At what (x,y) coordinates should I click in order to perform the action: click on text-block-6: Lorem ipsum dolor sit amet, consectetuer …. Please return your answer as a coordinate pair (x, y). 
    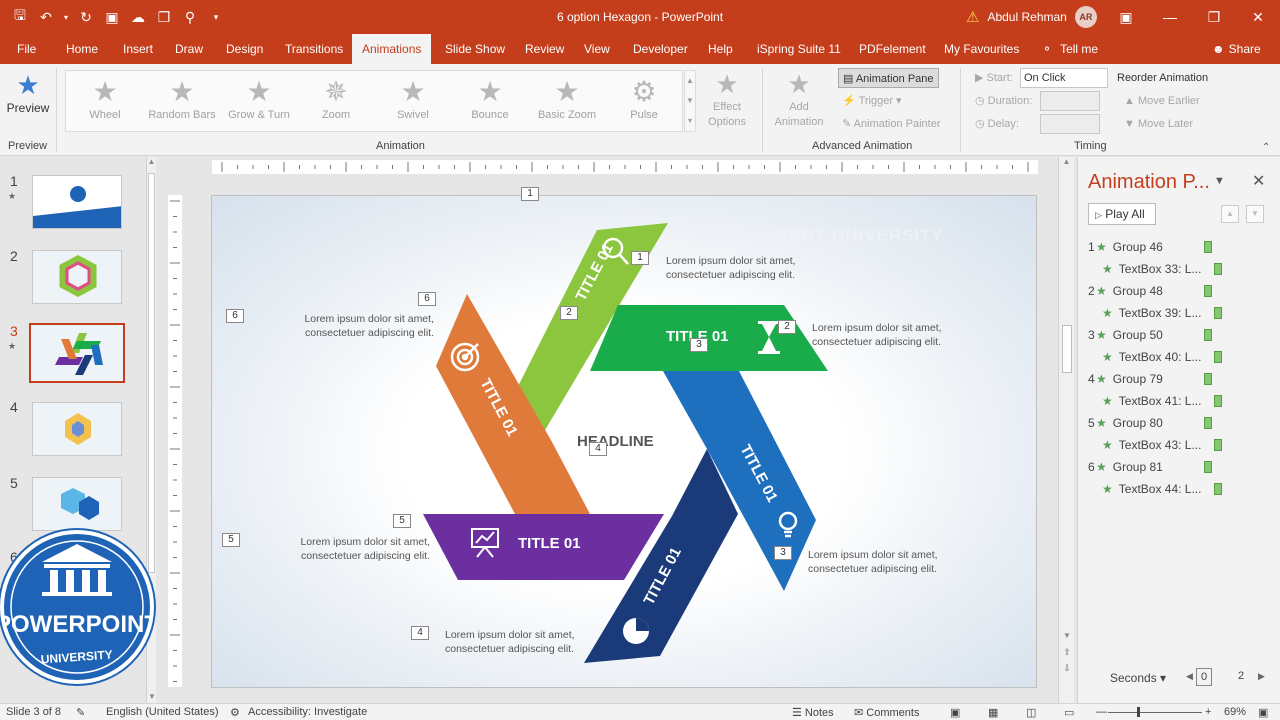
    Looking at the image, I should click on (364, 326).